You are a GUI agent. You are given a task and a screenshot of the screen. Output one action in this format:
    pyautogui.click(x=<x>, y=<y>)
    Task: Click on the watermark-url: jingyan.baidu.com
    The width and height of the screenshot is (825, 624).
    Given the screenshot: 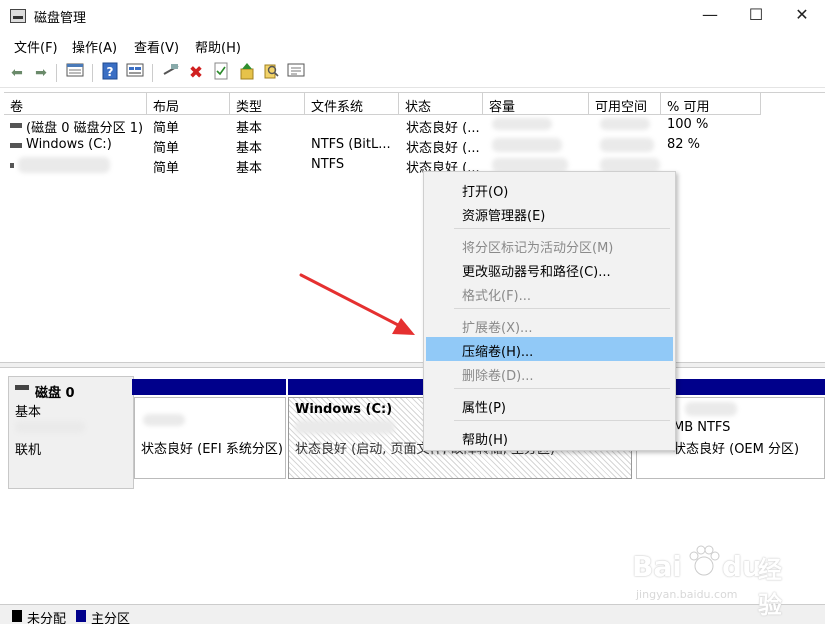 What is the action you would take?
    pyautogui.click(x=687, y=594)
    